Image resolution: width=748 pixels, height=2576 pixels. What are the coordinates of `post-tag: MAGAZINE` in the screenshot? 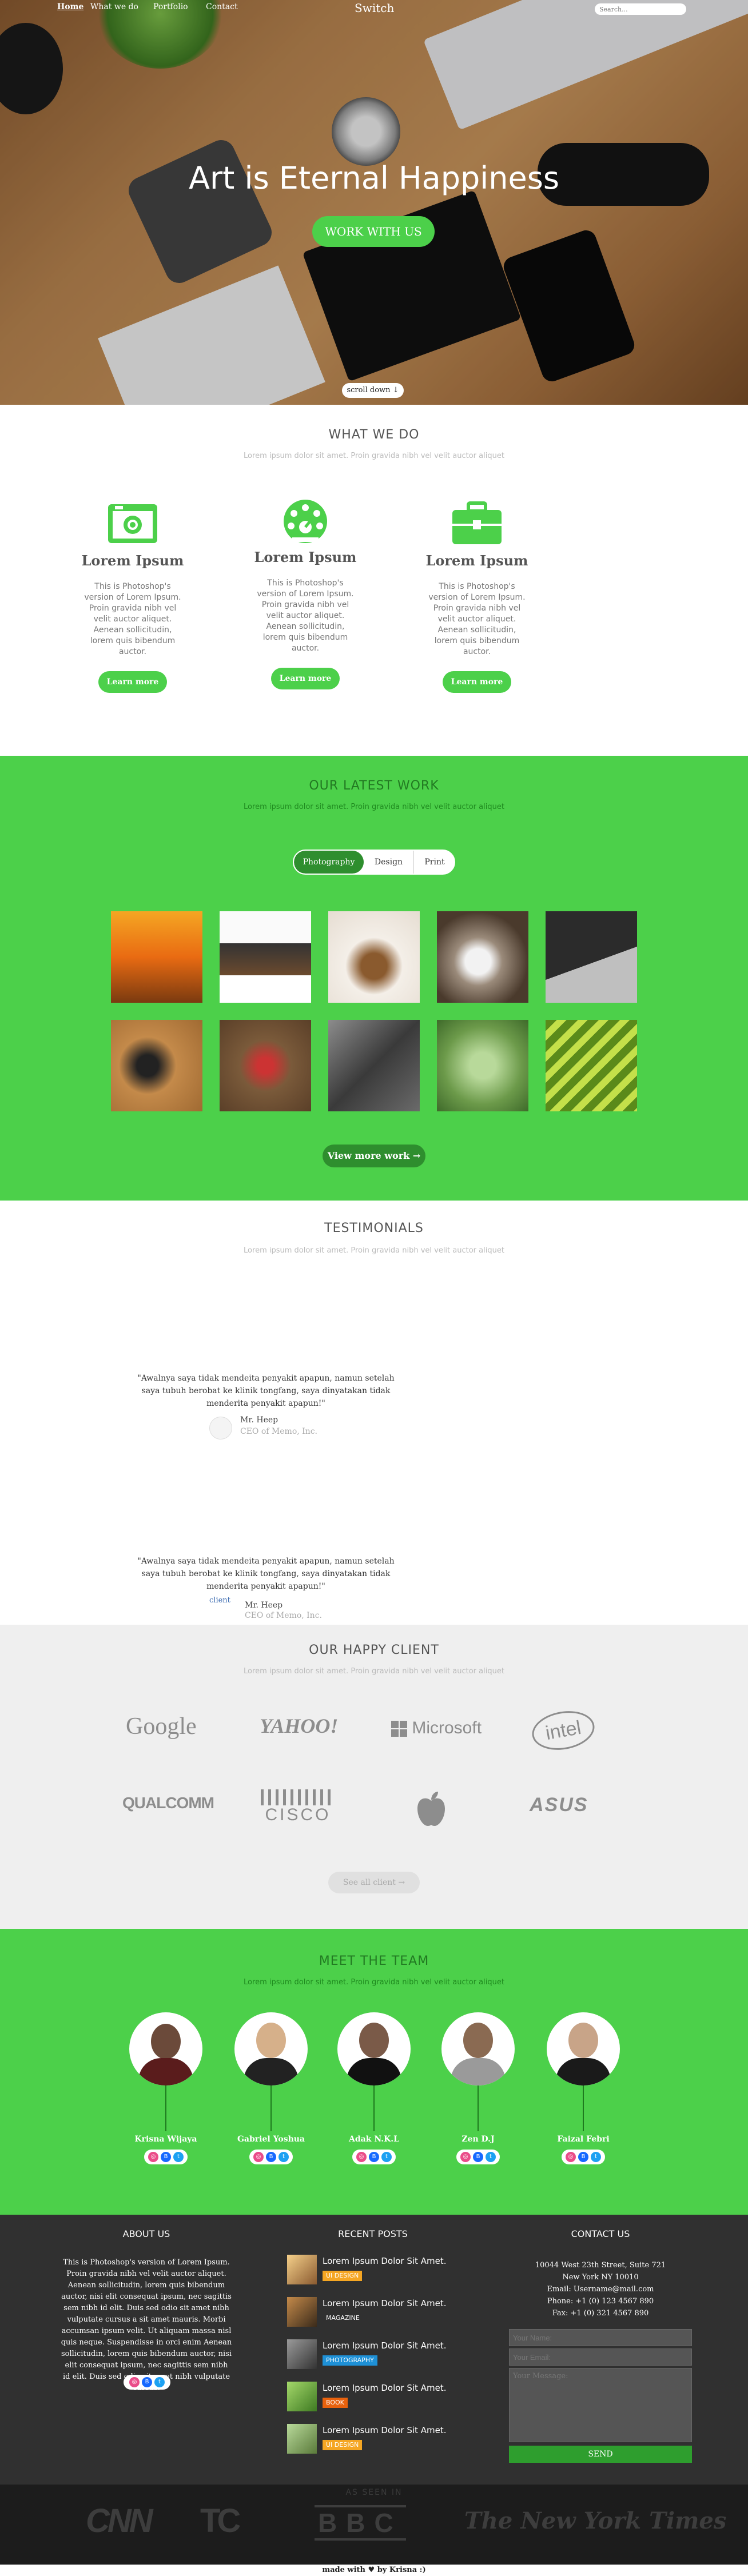 It's located at (343, 2318).